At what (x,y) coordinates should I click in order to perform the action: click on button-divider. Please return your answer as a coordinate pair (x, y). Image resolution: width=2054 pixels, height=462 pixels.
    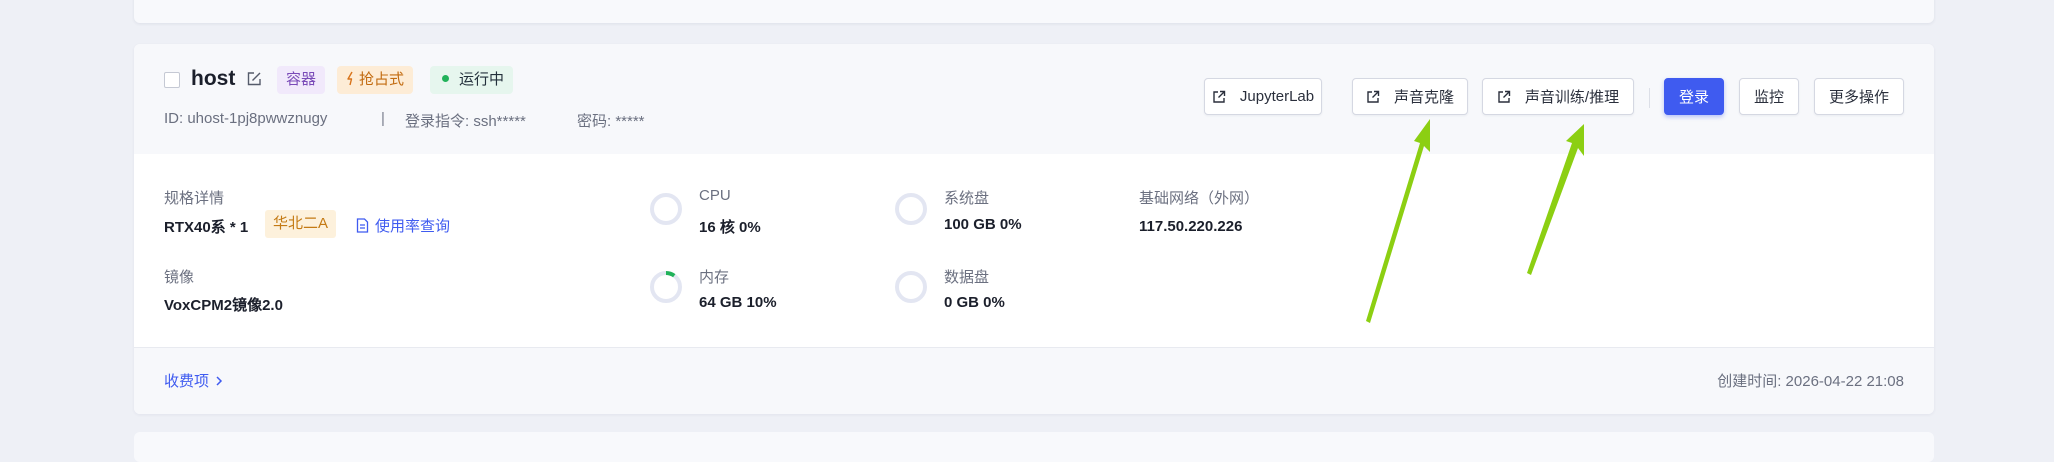
    Looking at the image, I should click on (1649, 98).